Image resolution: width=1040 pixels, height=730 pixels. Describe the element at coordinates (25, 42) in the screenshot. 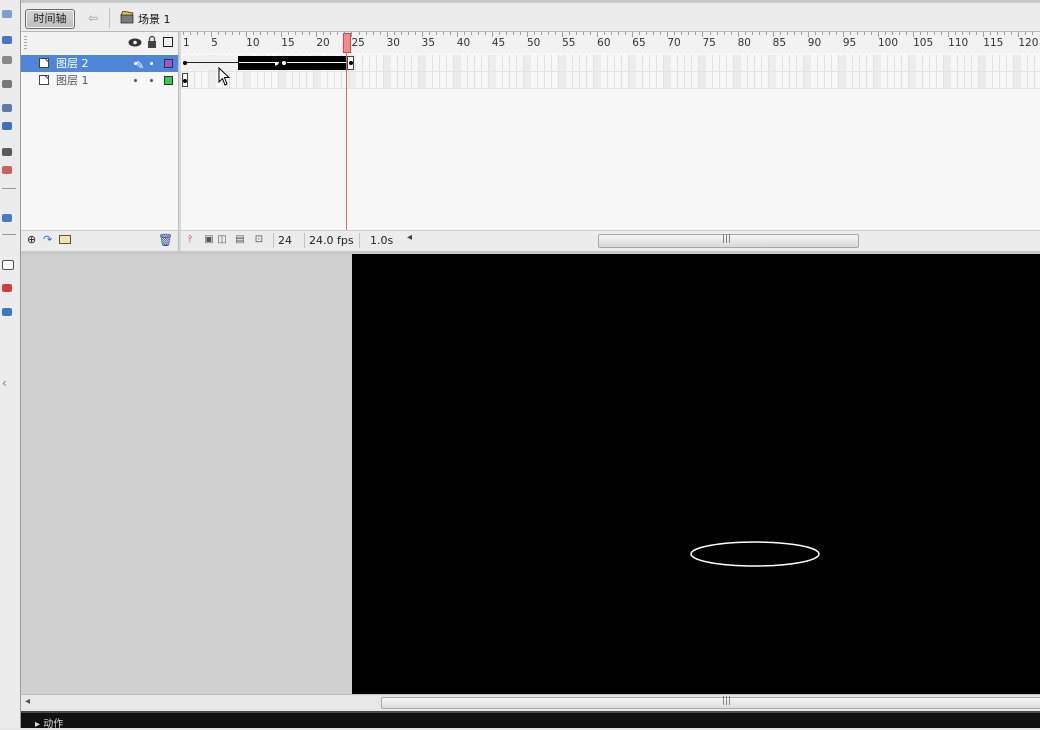

I see `panel-grip` at that location.